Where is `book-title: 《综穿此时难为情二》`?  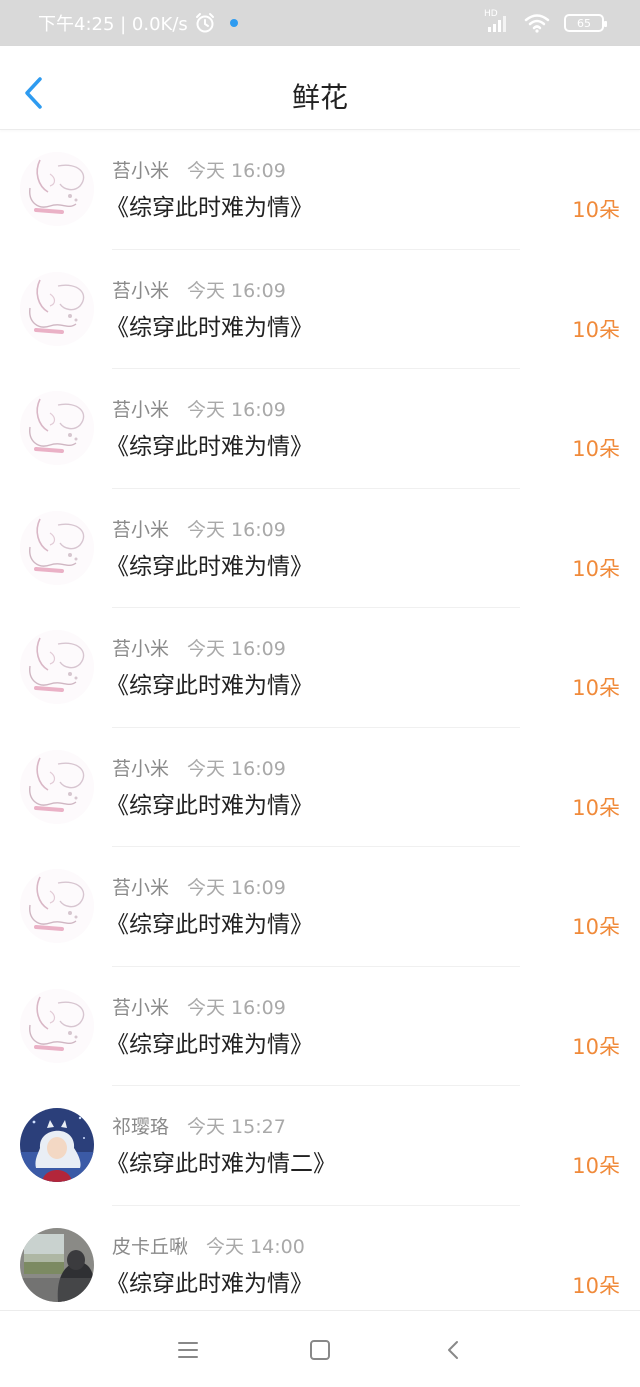
book-title: 《综穿此时难为情二》 is located at coordinates (221, 1164).